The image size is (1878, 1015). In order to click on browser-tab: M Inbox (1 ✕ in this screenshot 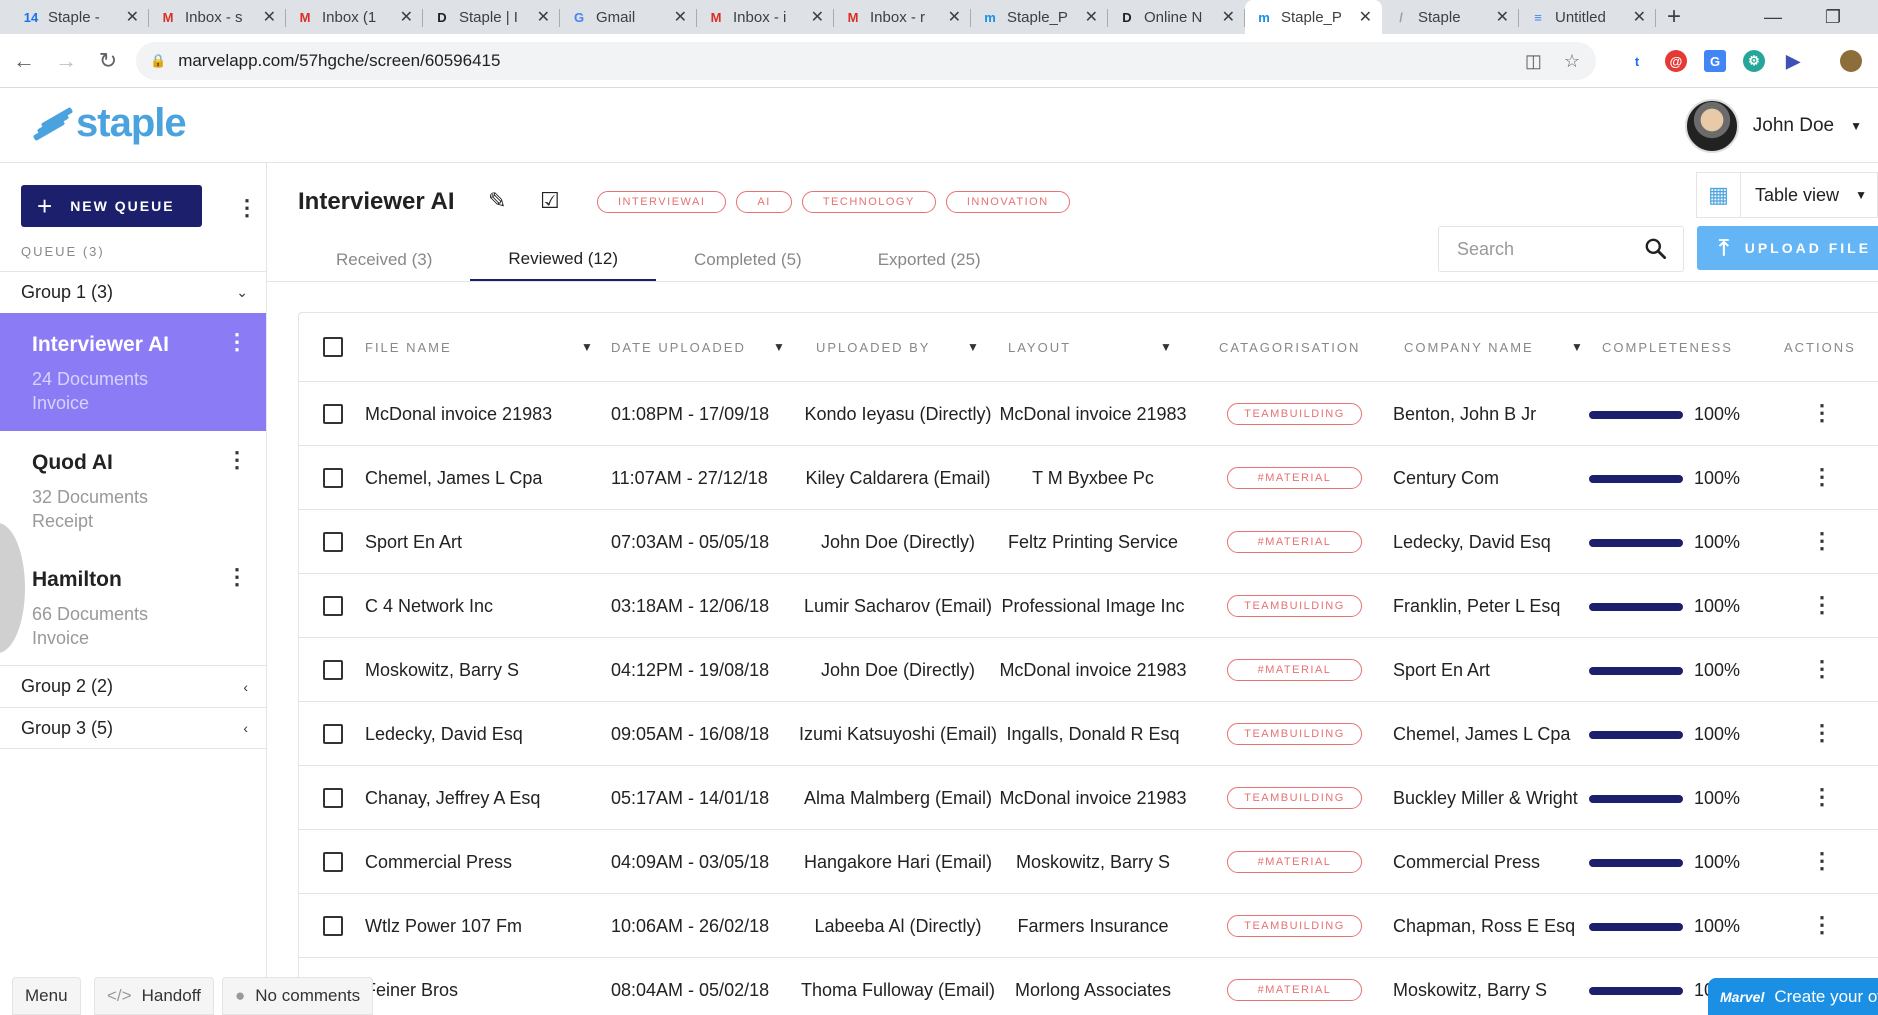, I will do `click(354, 17)`.